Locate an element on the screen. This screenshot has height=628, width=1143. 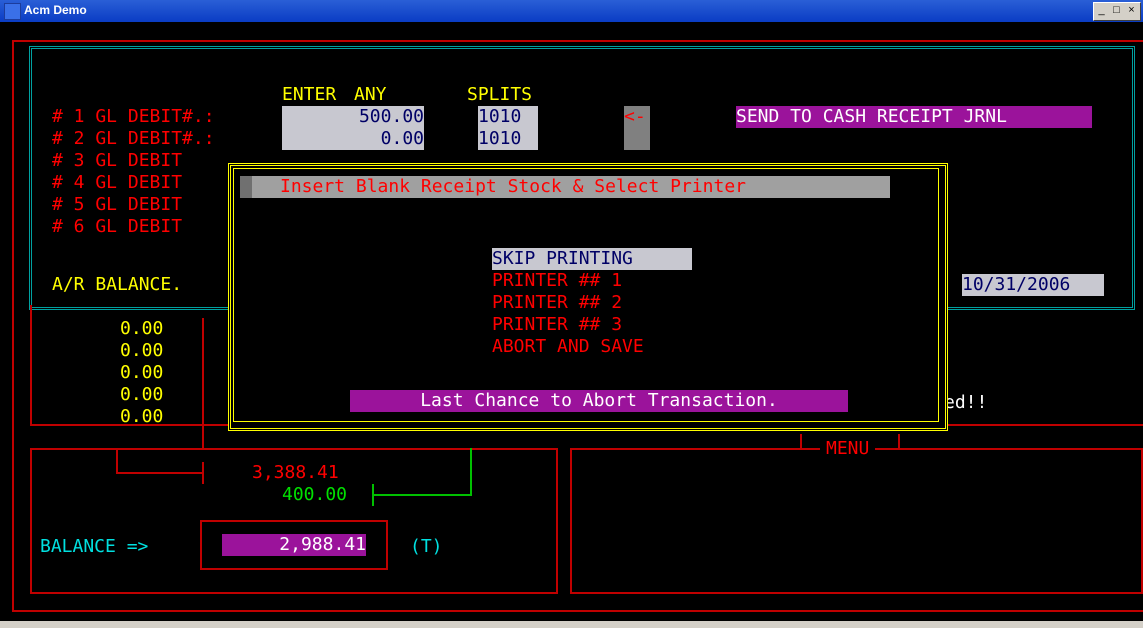
window-controls: _ □ × is located at coordinates (1117, 11).